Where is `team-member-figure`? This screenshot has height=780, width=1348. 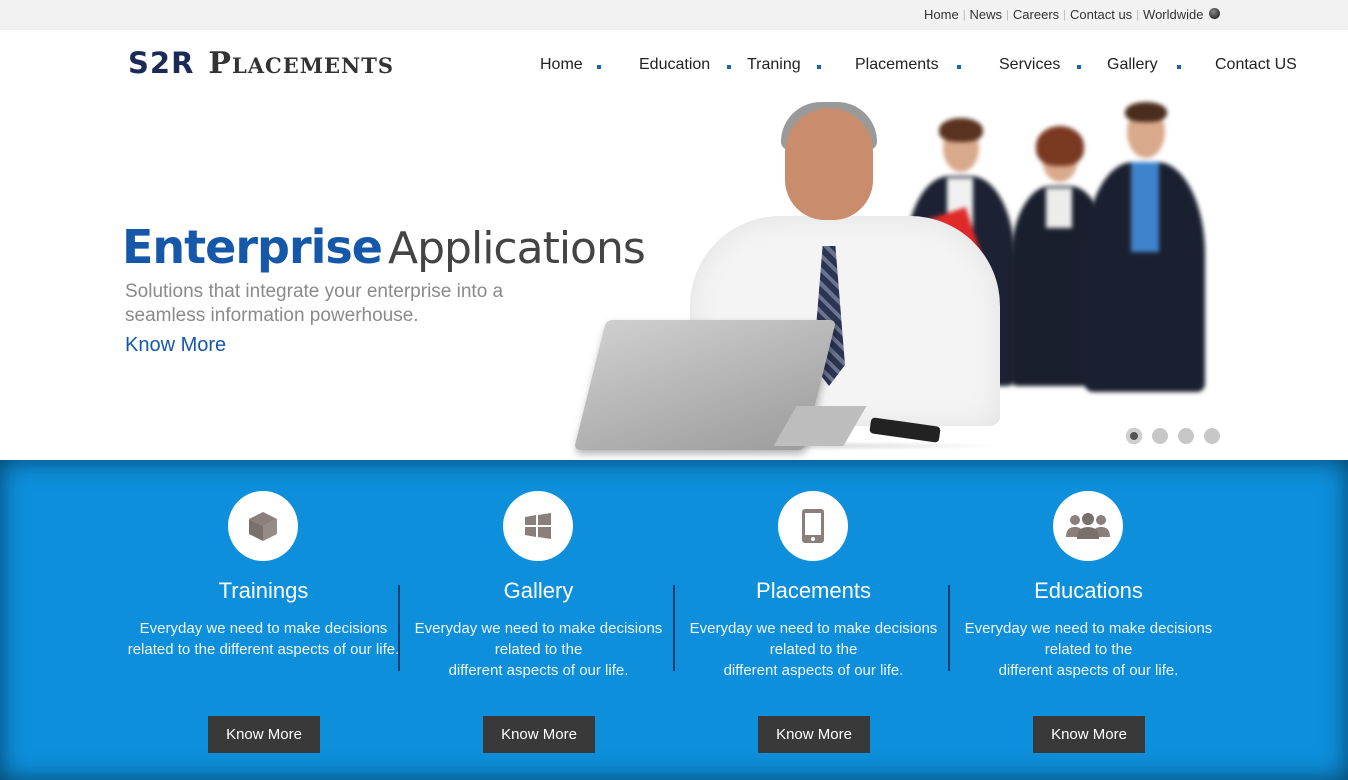
team-member-figure is located at coordinates (1145, 247).